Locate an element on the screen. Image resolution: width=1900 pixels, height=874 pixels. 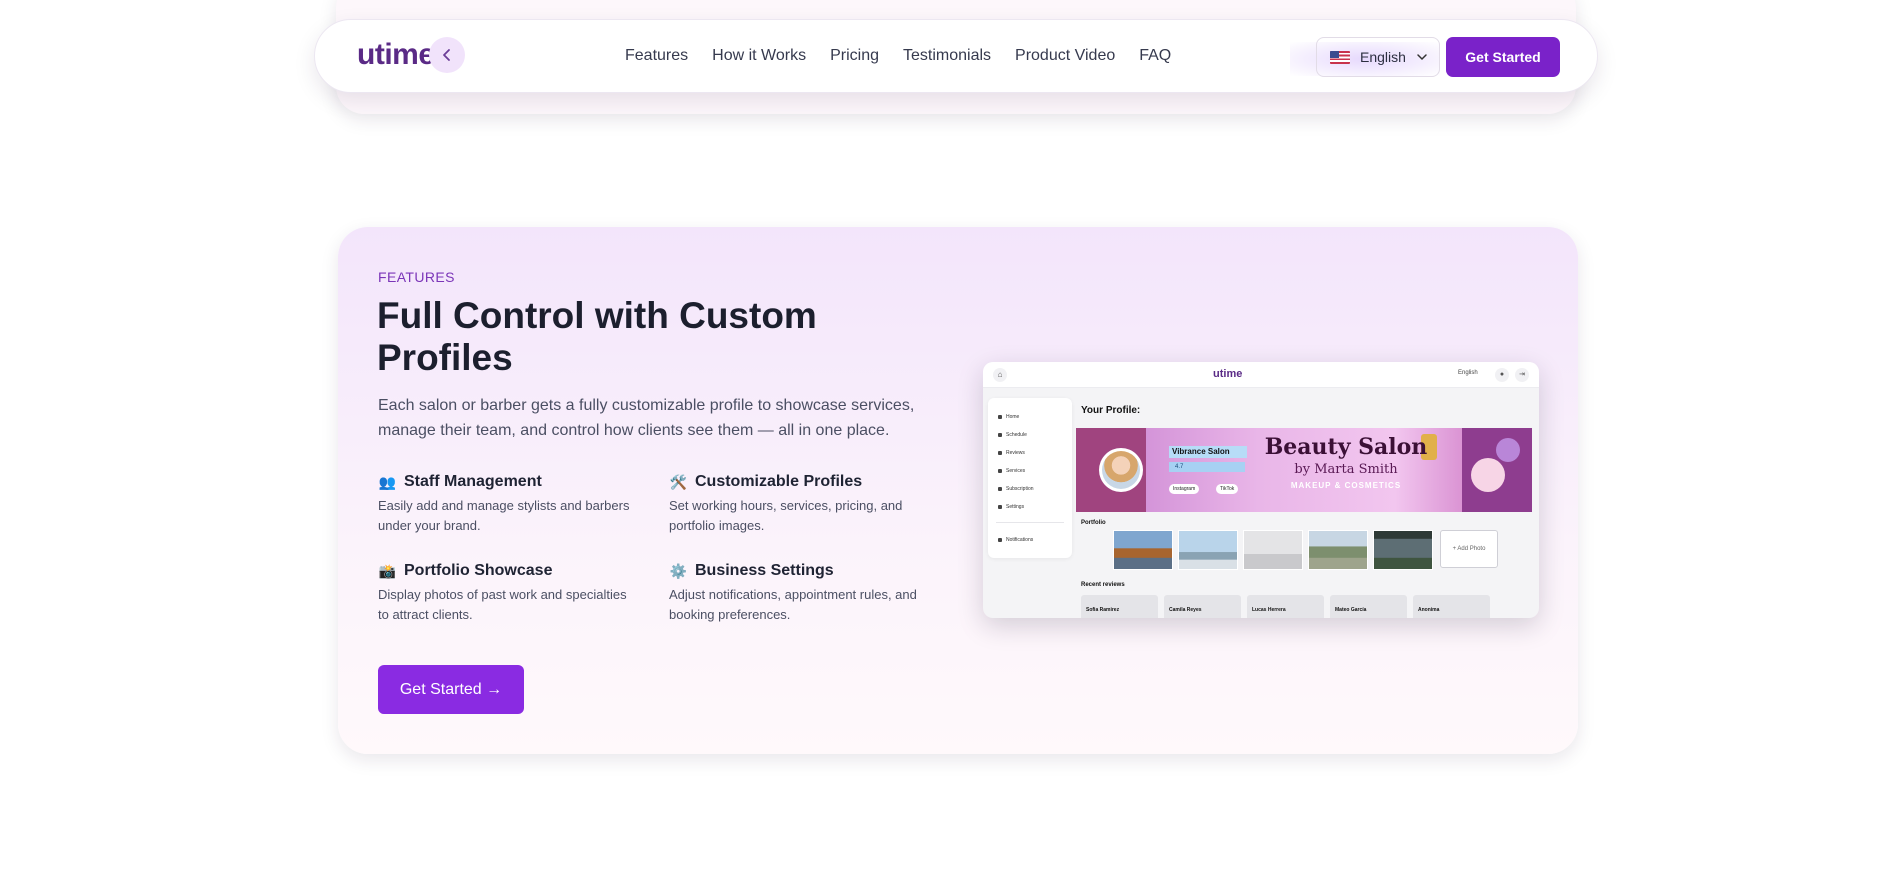
feature-title: Business Settings is located at coordinates (764, 570).